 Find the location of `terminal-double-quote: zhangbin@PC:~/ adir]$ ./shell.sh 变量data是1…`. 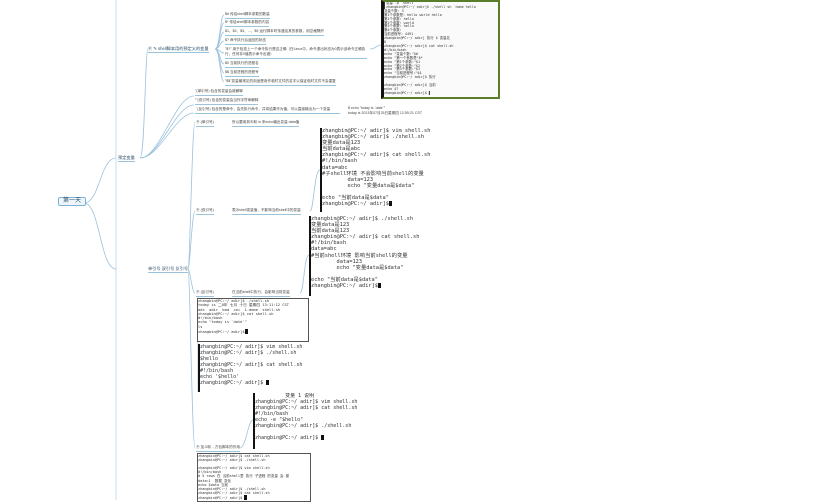

terminal-double-quote: zhangbin@PC:~/ adir]$ ./shell.sh 变量data是1… is located at coordinates (369, 256).